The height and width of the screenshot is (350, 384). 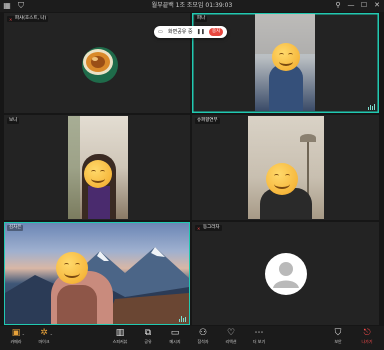 I want to click on chat-icon: ▭, so click(x=175, y=333).